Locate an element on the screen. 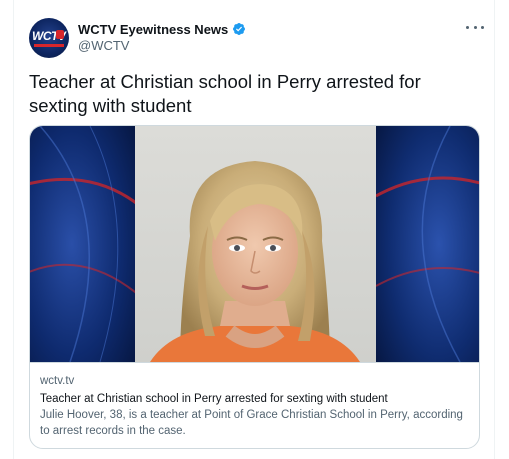 This screenshot has height=459, width=509. timeline-divider-left is located at coordinates (13, 229).